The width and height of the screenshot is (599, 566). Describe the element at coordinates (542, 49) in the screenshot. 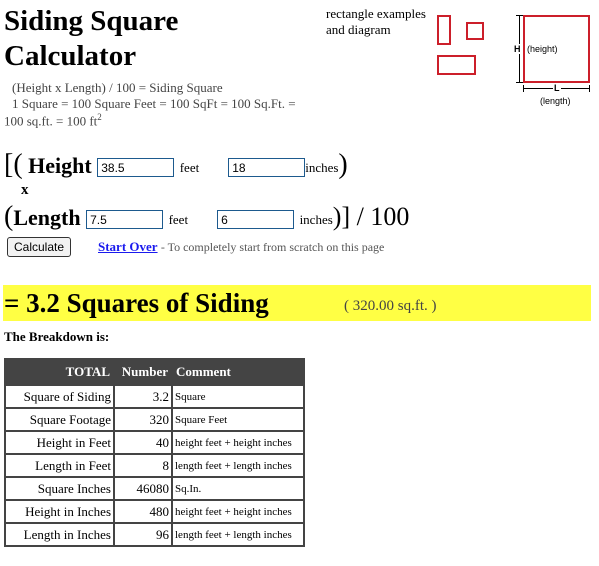

I see `height-label: (height)` at that location.